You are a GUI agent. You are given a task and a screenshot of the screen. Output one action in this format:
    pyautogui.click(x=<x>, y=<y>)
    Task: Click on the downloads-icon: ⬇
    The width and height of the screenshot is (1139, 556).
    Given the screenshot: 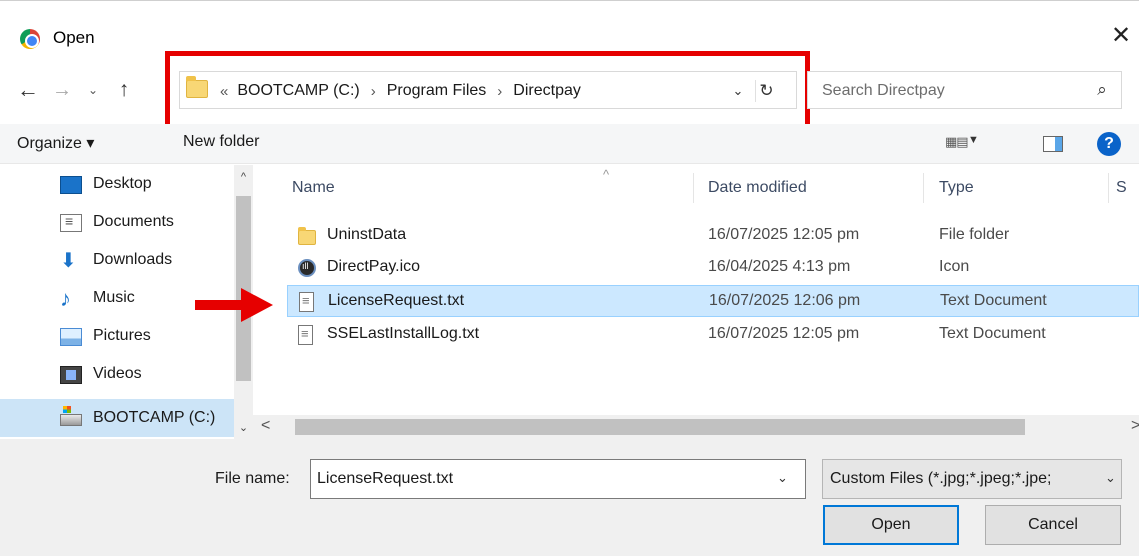 What is the action you would take?
    pyautogui.click(x=68, y=261)
    